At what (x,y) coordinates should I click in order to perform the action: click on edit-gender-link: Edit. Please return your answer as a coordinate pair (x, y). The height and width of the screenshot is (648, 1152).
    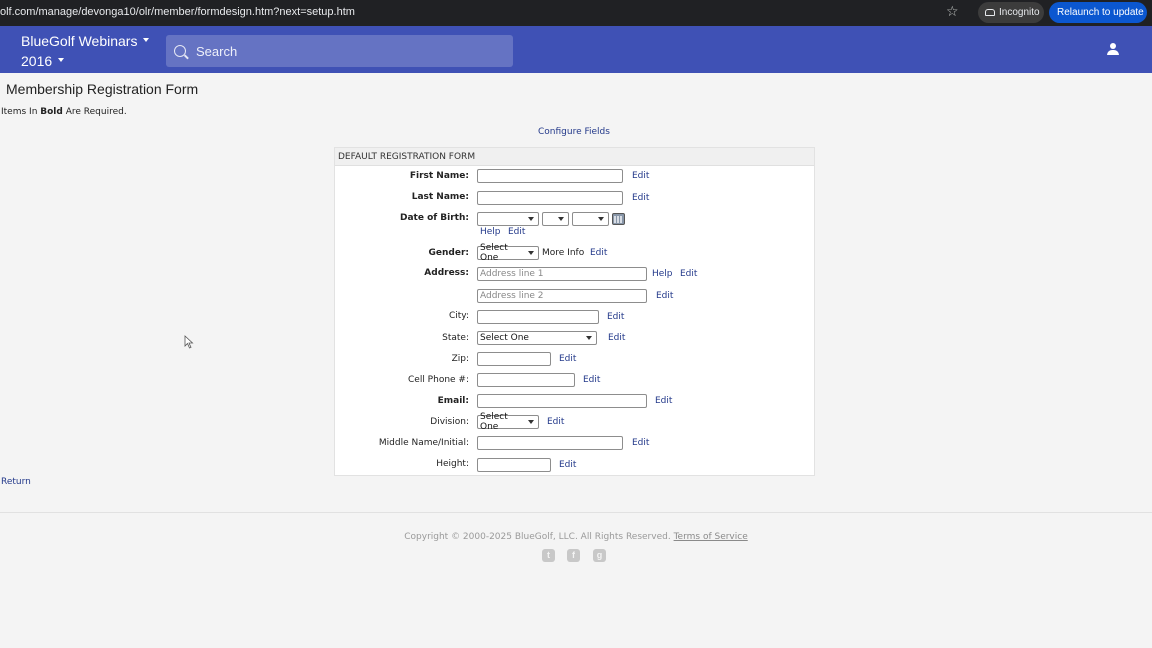
    Looking at the image, I should click on (598, 253).